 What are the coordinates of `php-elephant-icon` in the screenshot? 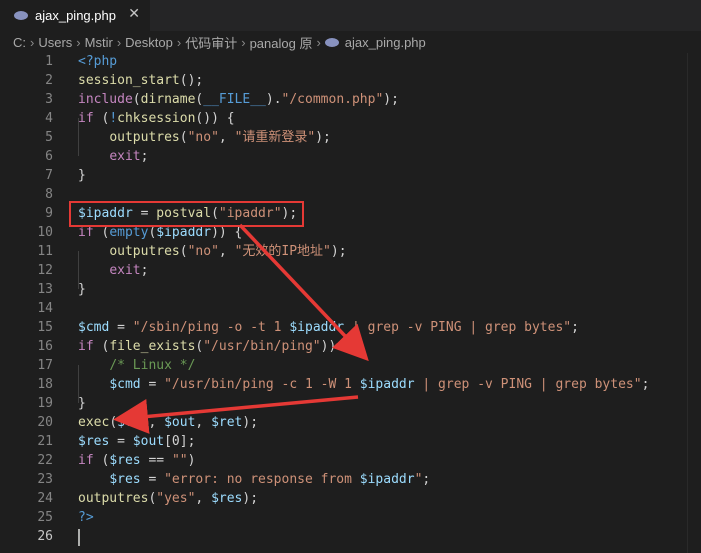 It's located at (21, 15).